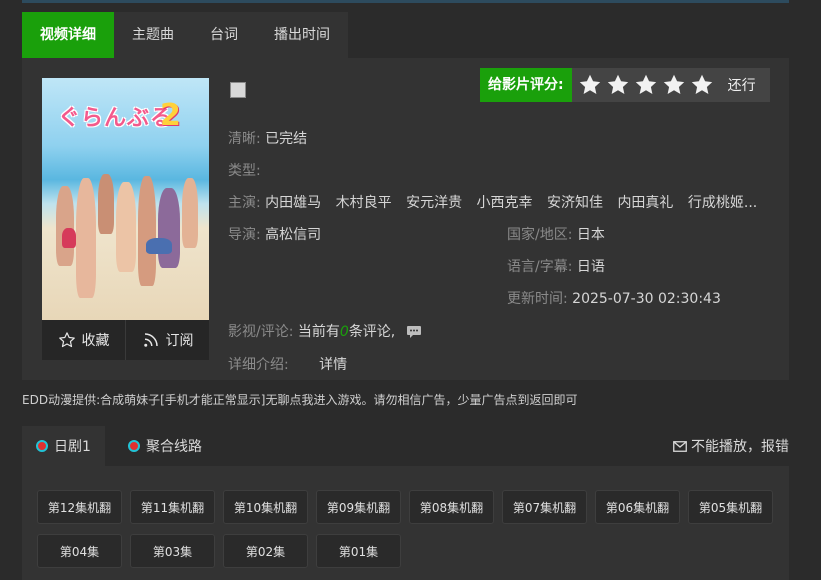 The width and height of the screenshot is (821, 580). What do you see at coordinates (637, 507) in the screenshot?
I see `episode-button: 第06集机翻` at bounding box center [637, 507].